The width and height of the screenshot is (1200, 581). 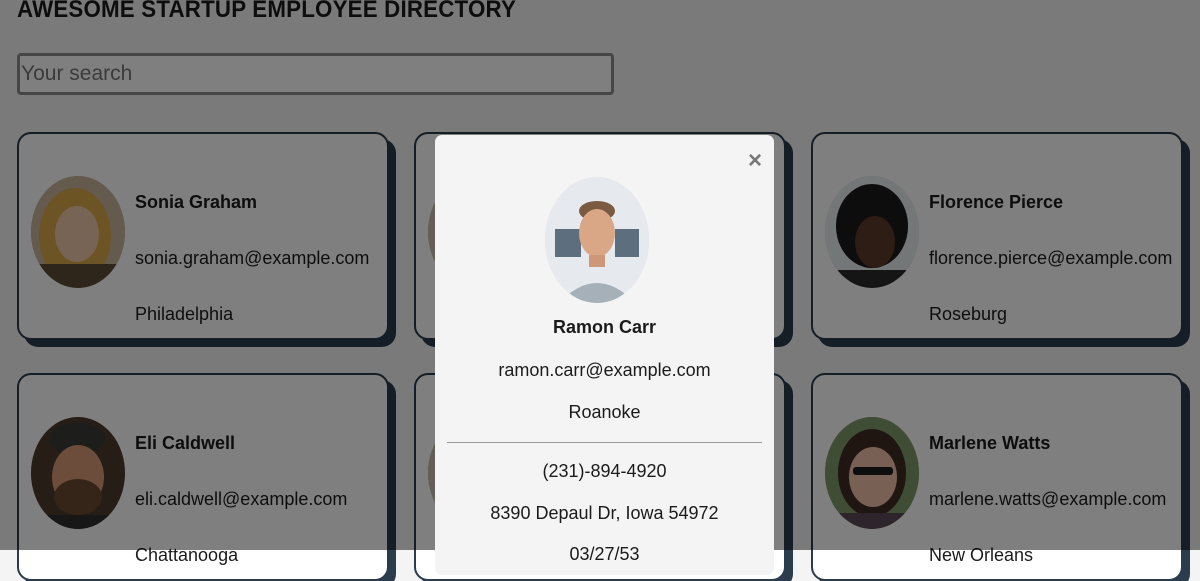 What do you see at coordinates (604, 442) in the screenshot?
I see `divider` at bounding box center [604, 442].